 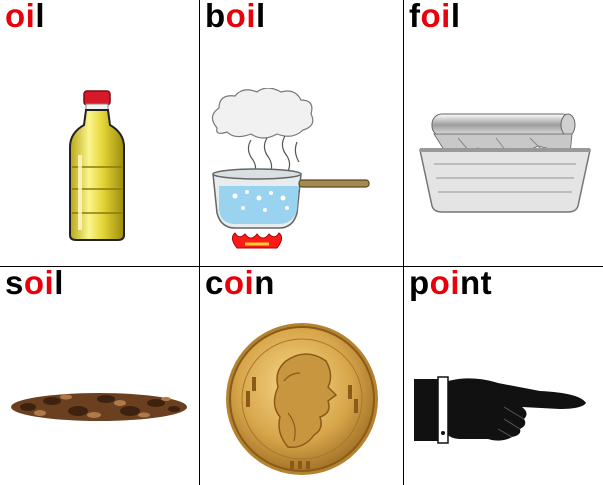 What do you see at coordinates (100, 376) in the screenshot?
I see `word-card-soil: soil` at bounding box center [100, 376].